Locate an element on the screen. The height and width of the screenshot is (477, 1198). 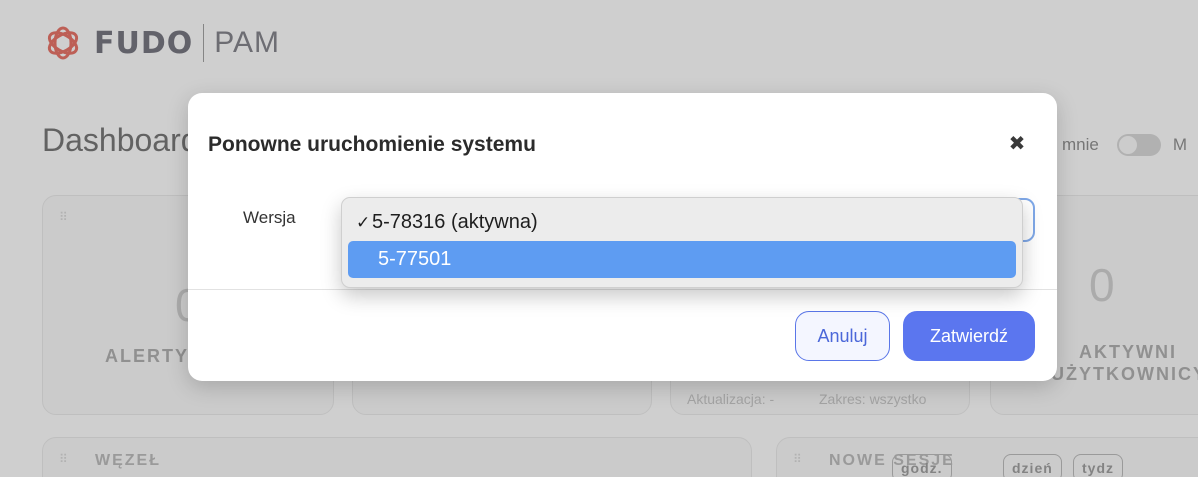
option-label: 5-78316 (aktywna) is located at coordinates (455, 222).